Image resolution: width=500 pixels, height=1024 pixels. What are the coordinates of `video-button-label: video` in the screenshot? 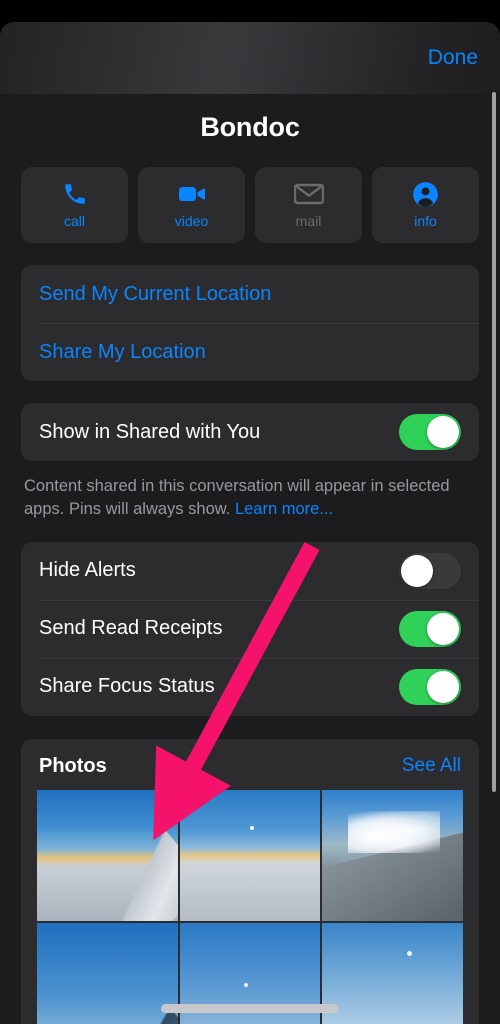 It's located at (191, 221).